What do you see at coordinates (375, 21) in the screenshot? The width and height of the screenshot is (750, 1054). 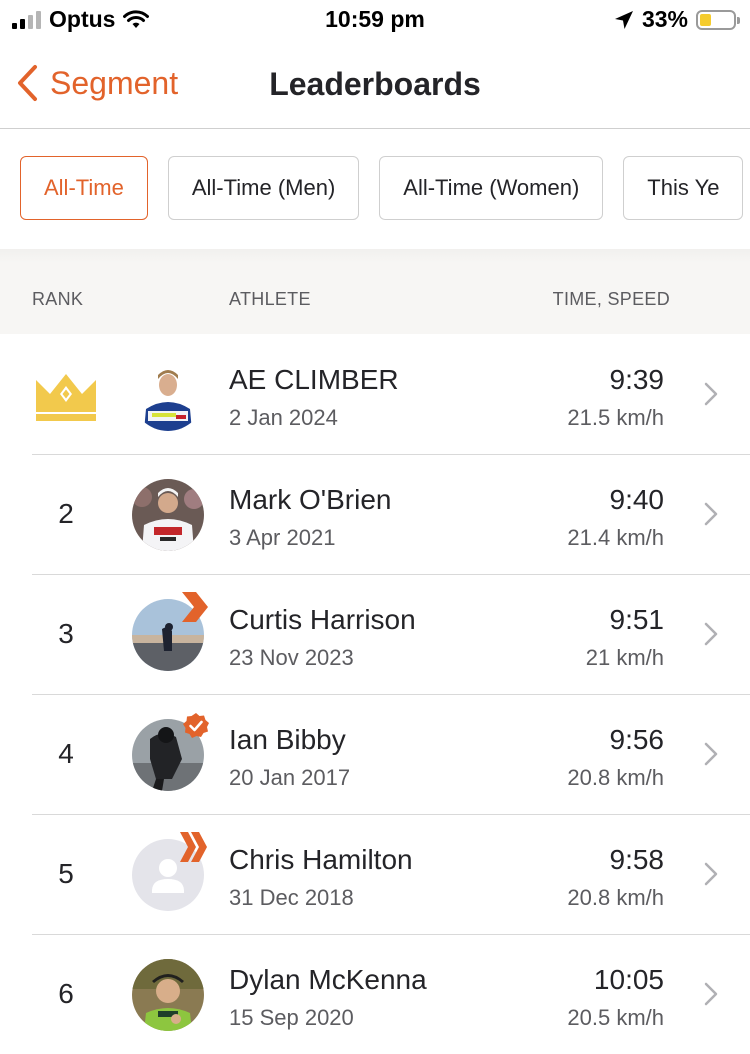 I see `status-bar: Optus 10:59 pm 33%` at bounding box center [375, 21].